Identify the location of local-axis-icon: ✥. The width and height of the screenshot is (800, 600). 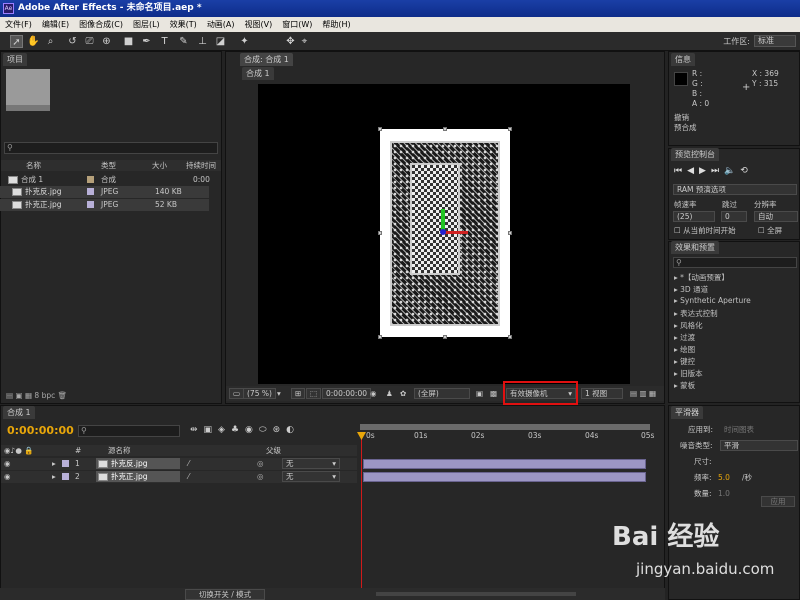
(290, 41).